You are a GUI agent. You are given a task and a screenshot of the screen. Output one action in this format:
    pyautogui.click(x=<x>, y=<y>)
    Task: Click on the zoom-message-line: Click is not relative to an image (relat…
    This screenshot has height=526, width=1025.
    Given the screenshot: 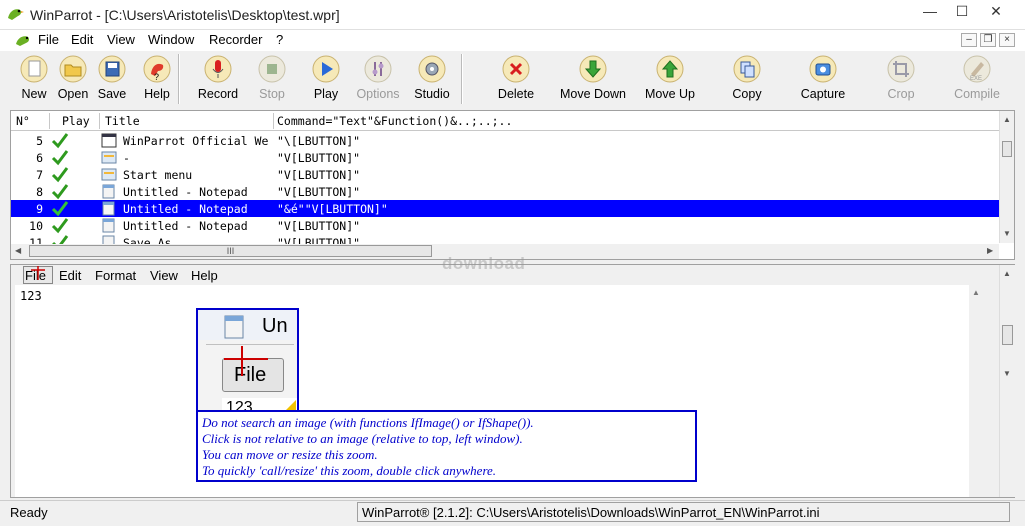 What is the action you would take?
    pyautogui.click(x=362, y=438)
    